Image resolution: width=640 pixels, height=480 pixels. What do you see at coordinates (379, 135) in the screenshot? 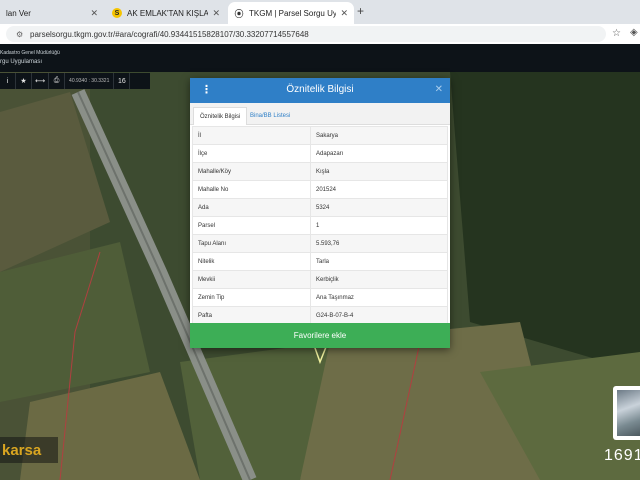
I see `attribute-value: Sakarya` at bounding box center [379, 135].